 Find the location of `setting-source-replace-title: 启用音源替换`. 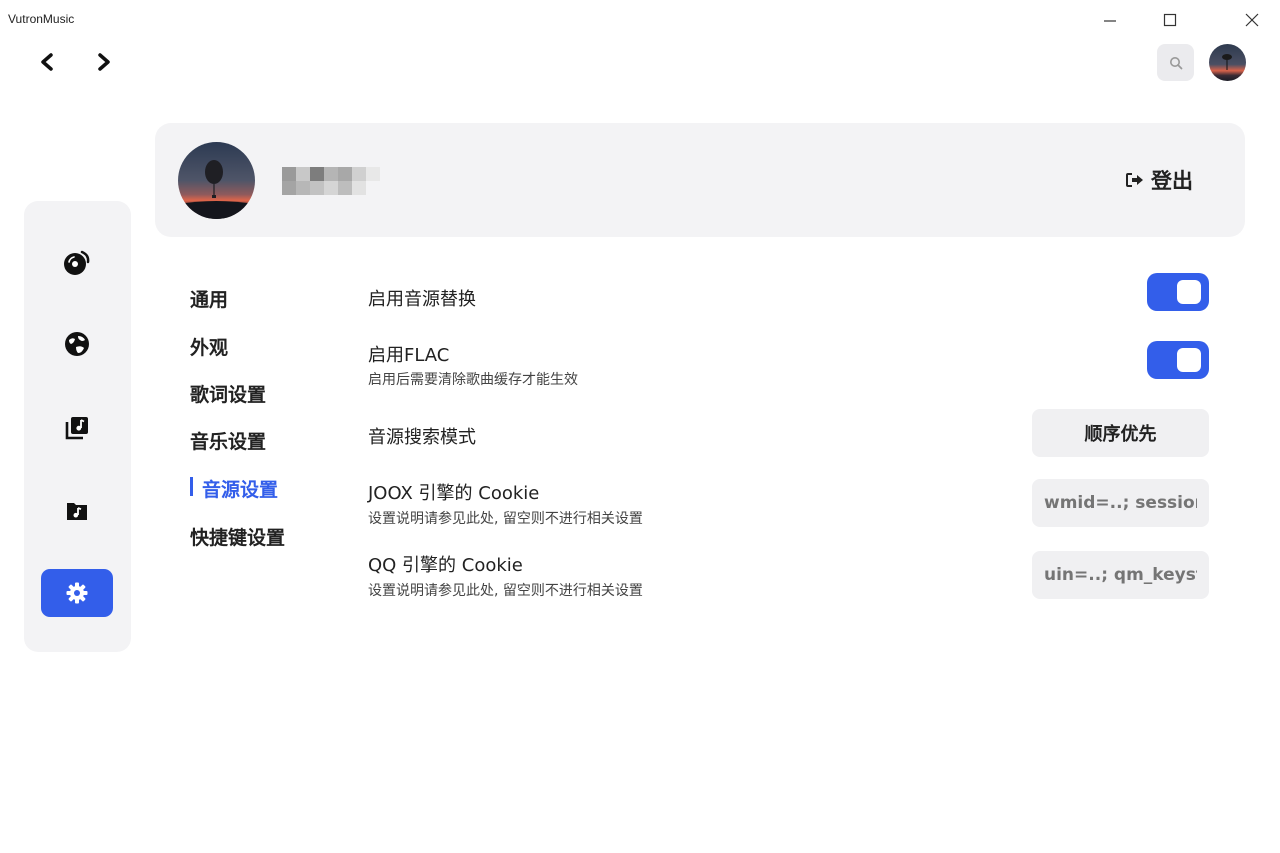

setting-source-replace-title: 启用音源替换 is located at coordinates (422, 299).